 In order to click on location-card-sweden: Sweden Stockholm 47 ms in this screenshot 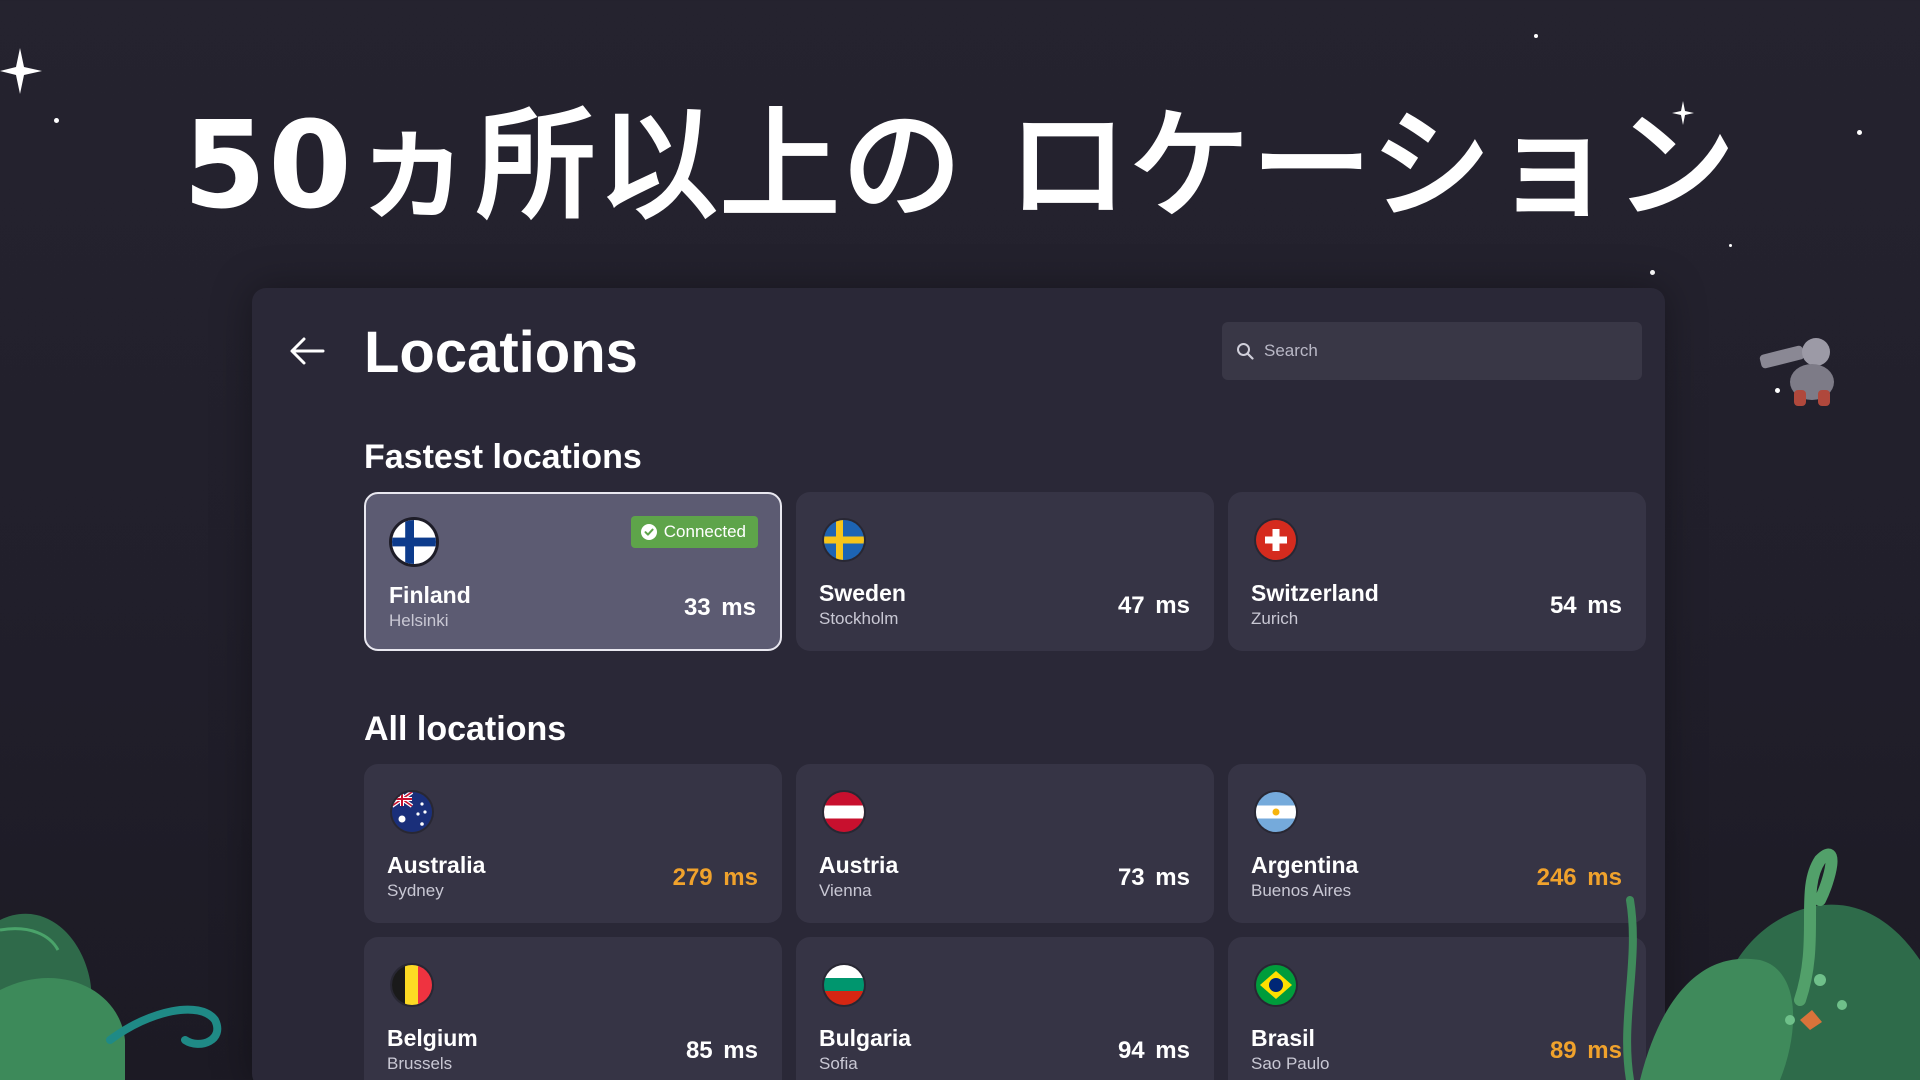, I will do `click(1005, 571)`.